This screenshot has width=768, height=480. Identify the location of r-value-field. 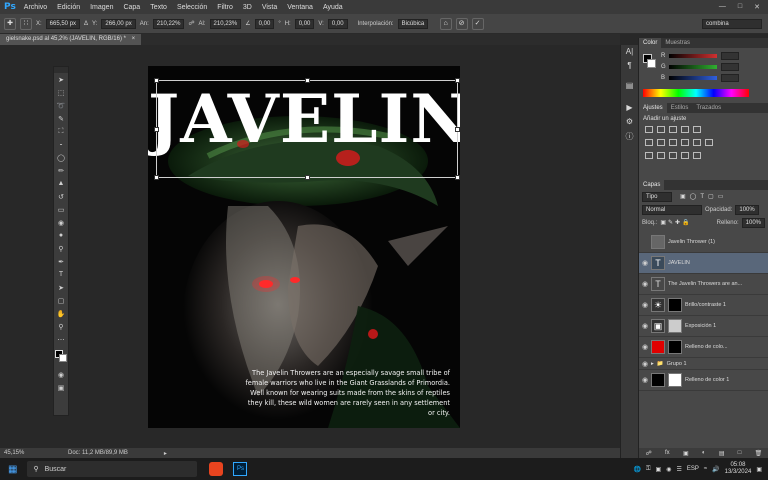
(730, 56).